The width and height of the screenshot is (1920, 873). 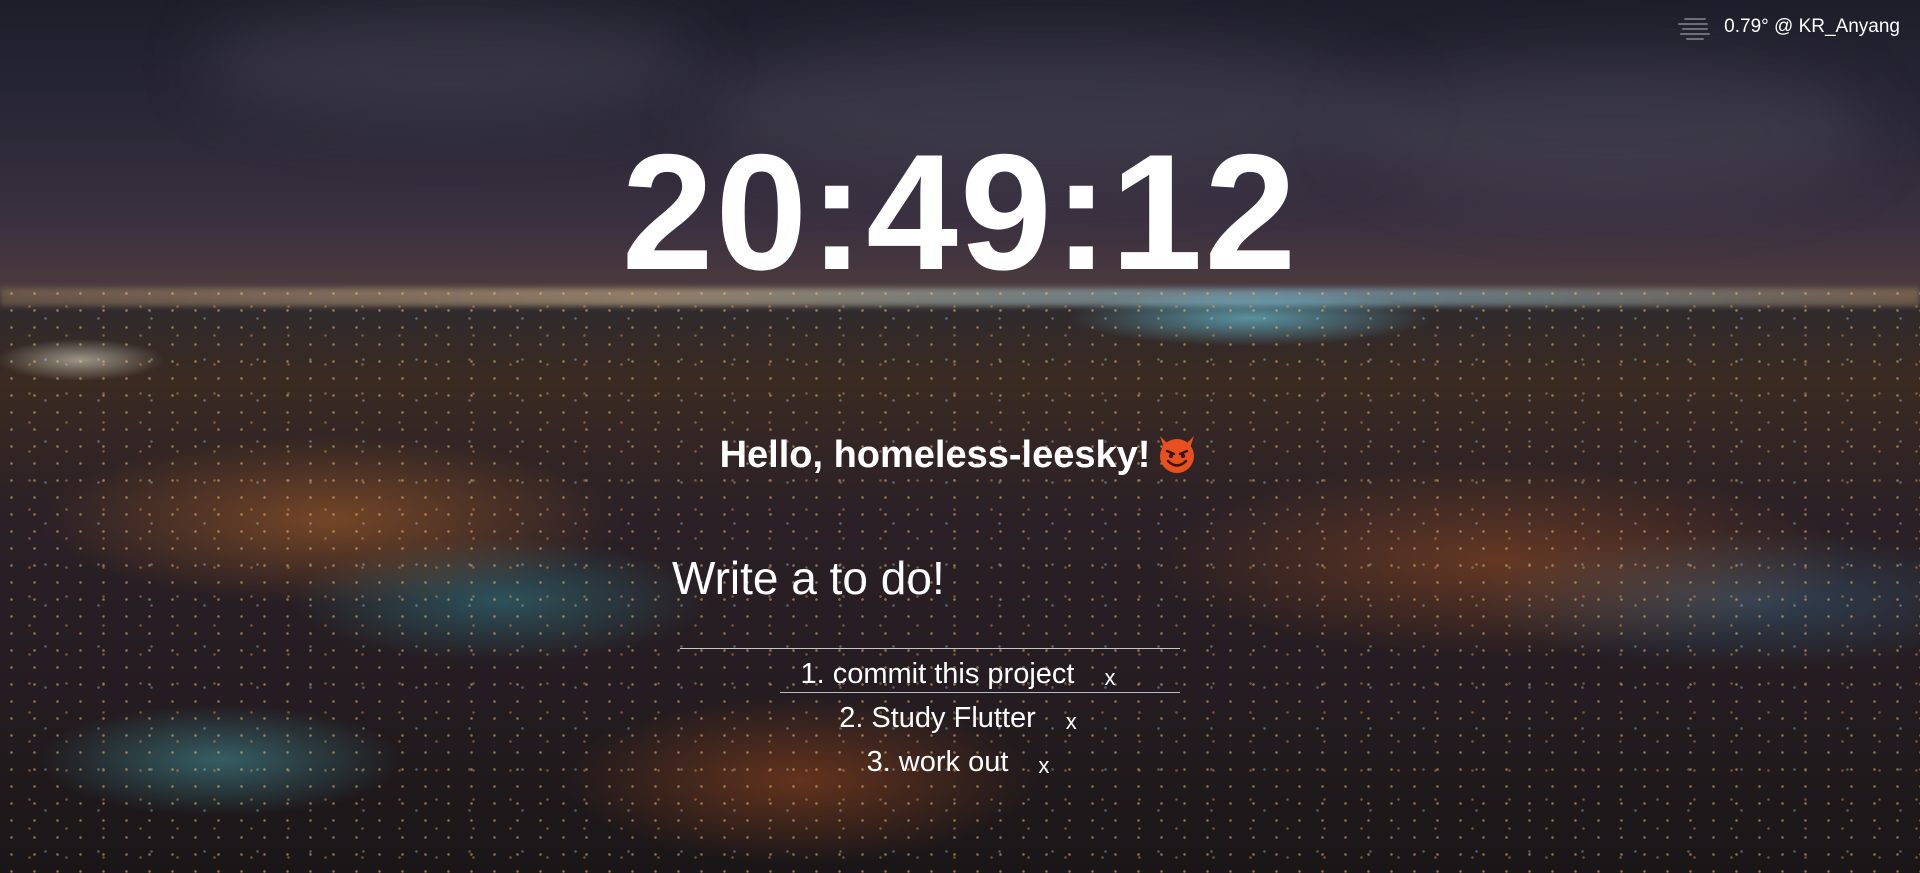 What do you see at coordinates (953, 762) in the screenshot?
I see `todo-text: work out` at bounding box center [953, 762].